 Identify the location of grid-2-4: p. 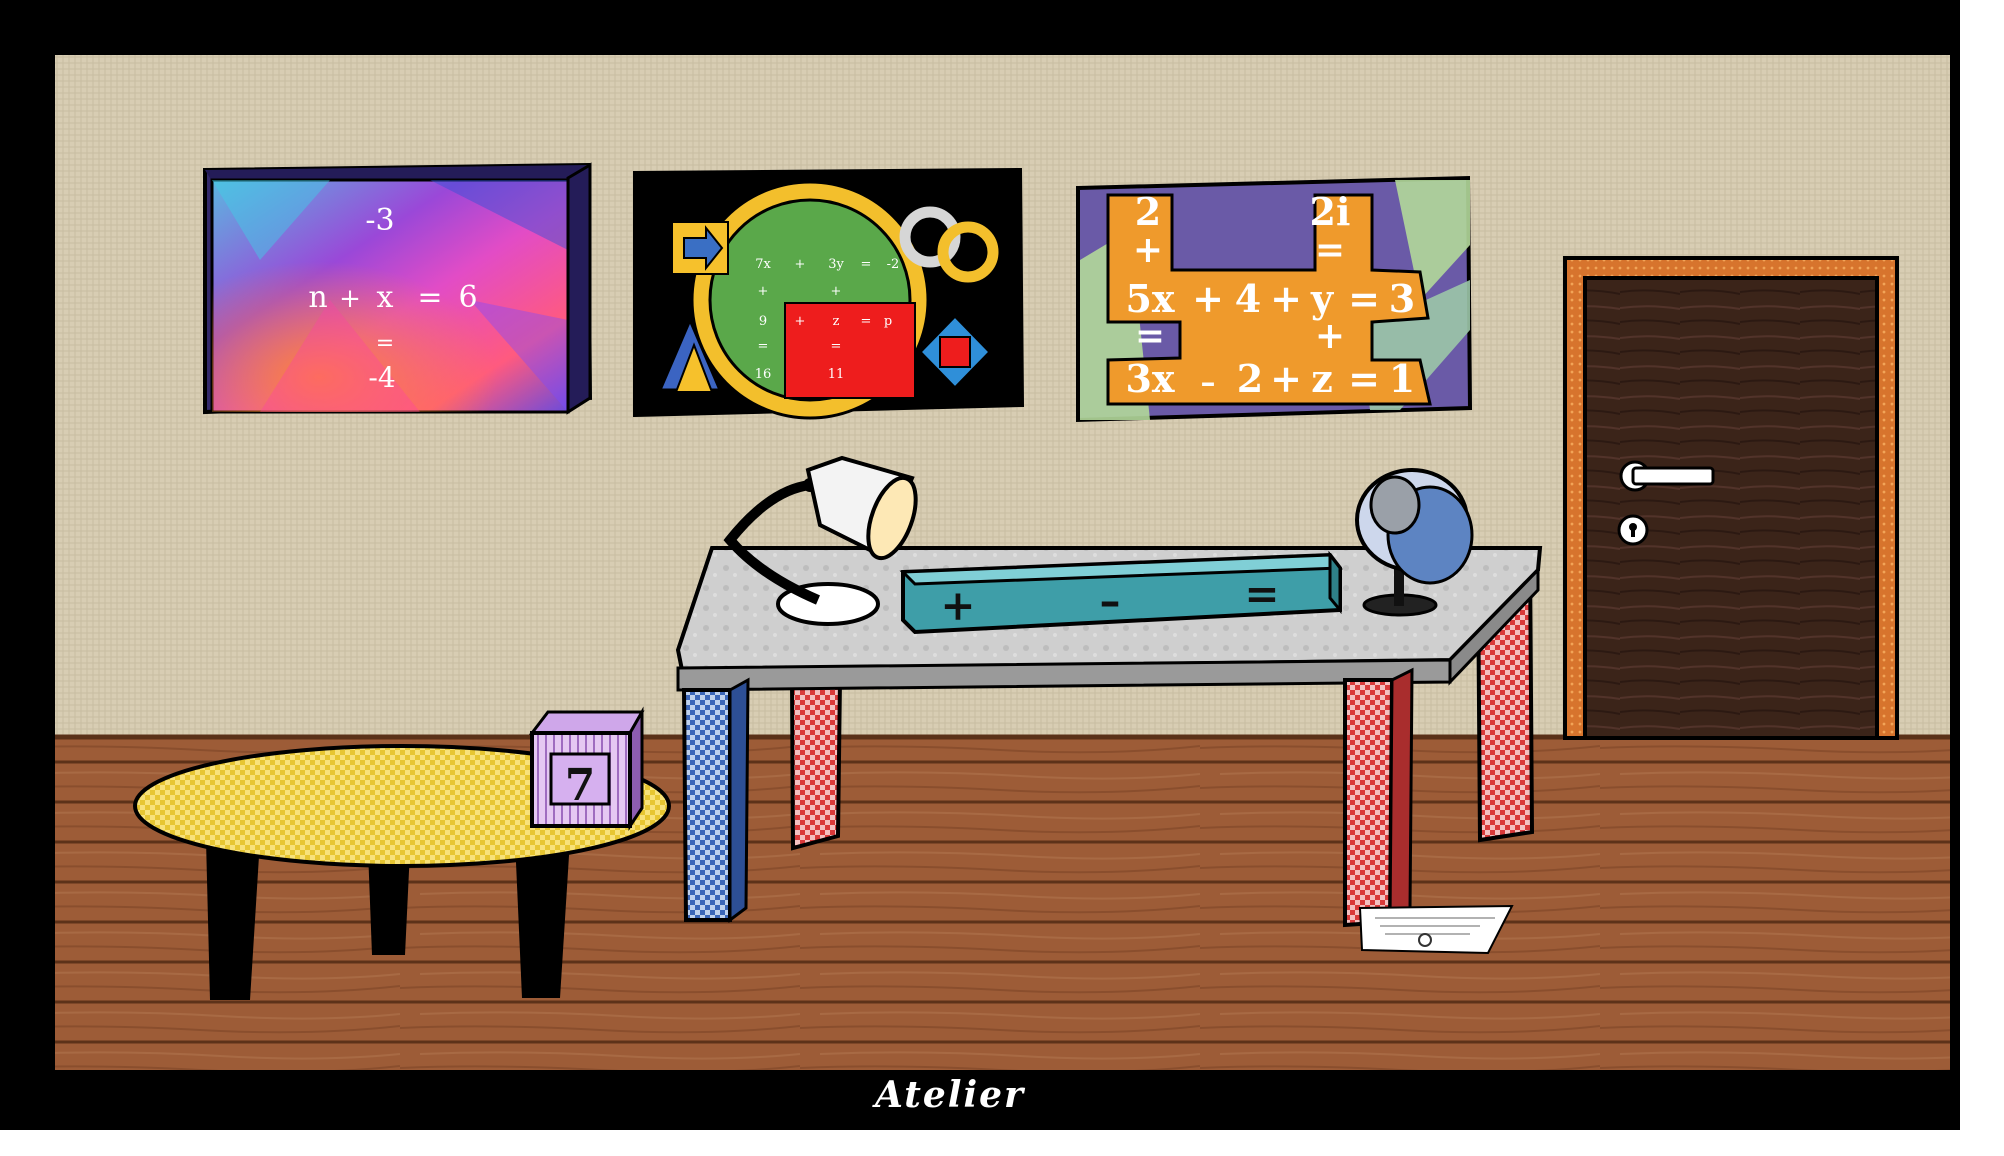
(888, 321).